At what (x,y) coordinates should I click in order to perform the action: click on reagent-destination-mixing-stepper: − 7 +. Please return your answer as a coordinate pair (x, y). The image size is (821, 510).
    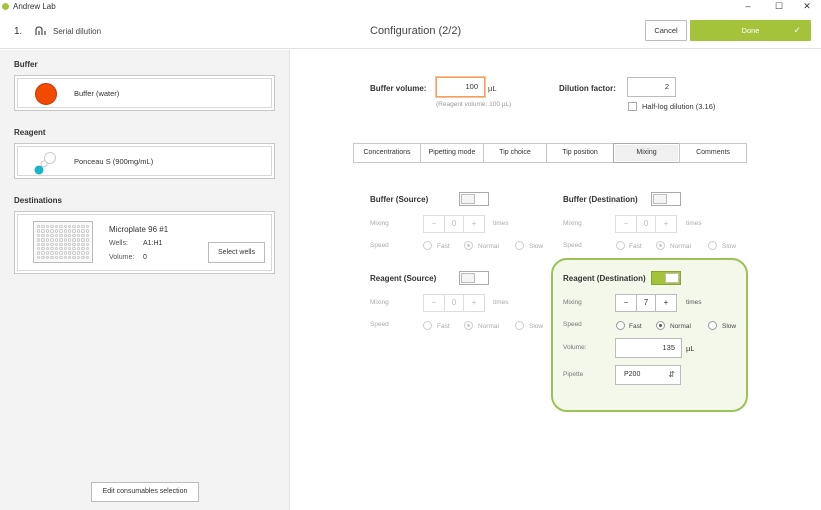
    Looking at the image, I should click on (646, 303).